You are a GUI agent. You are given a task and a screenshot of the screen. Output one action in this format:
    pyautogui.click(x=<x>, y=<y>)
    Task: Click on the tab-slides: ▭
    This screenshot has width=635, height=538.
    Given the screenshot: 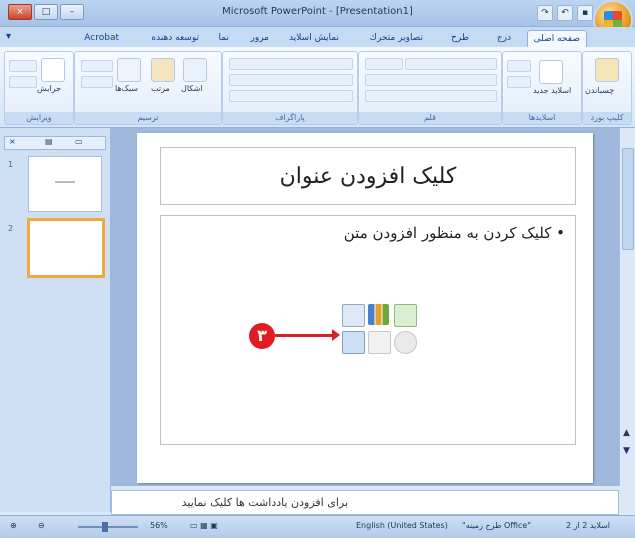 What is the action you would take?
    pyautogui.click(x=79, y=141)
    